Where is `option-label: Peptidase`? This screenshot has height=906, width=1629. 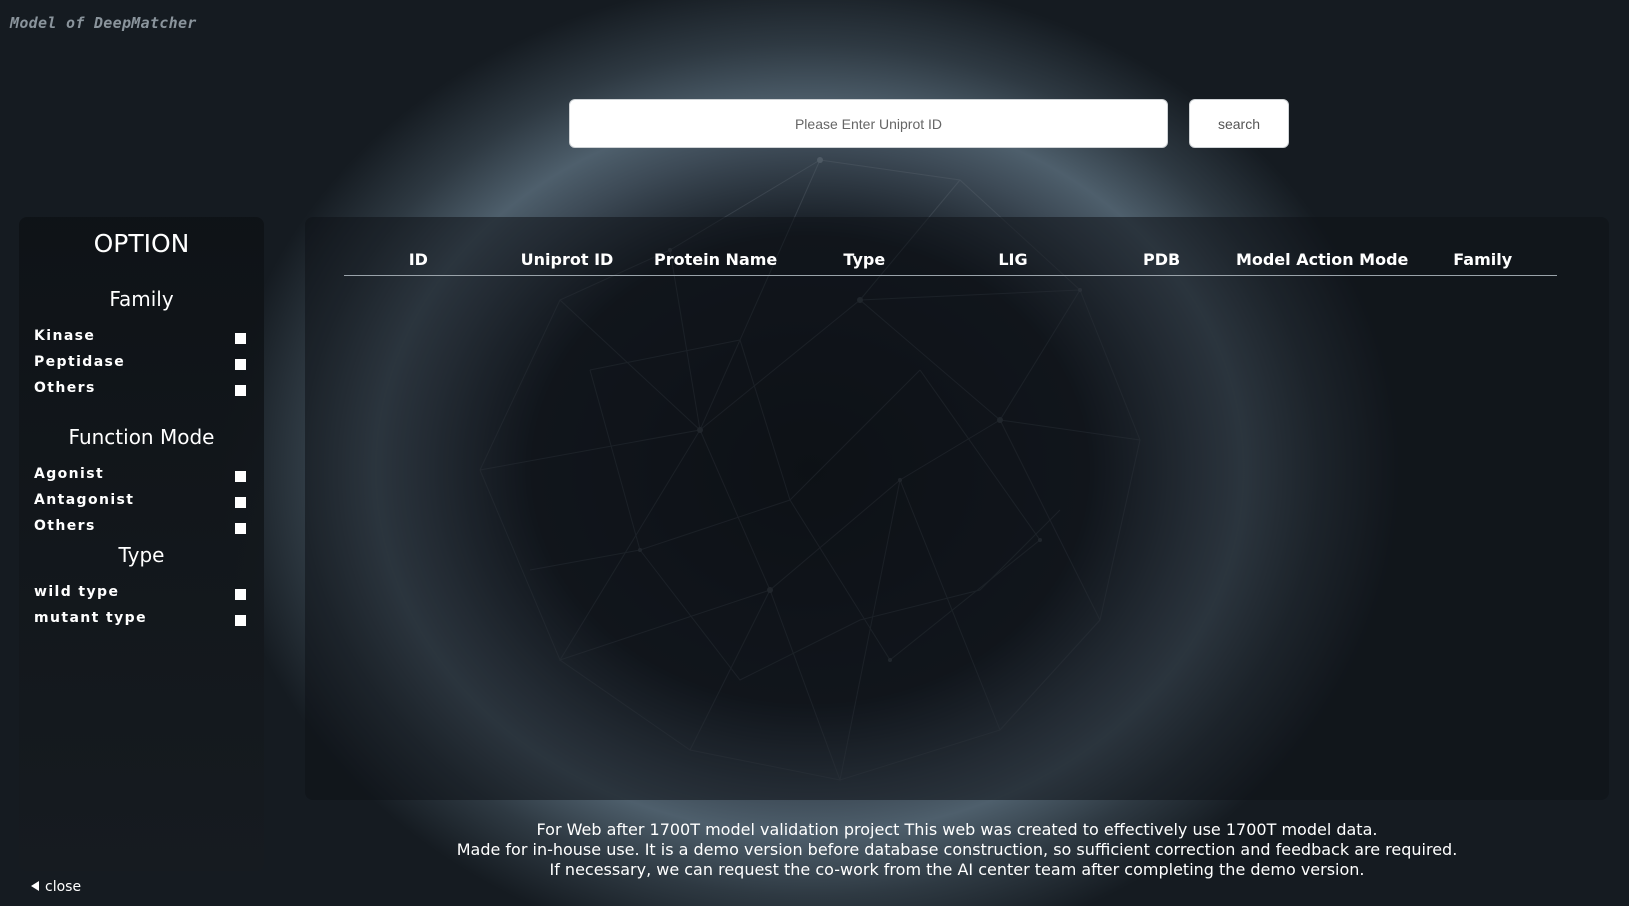
option-label: Peptidase is located at coordinates (80, 362).